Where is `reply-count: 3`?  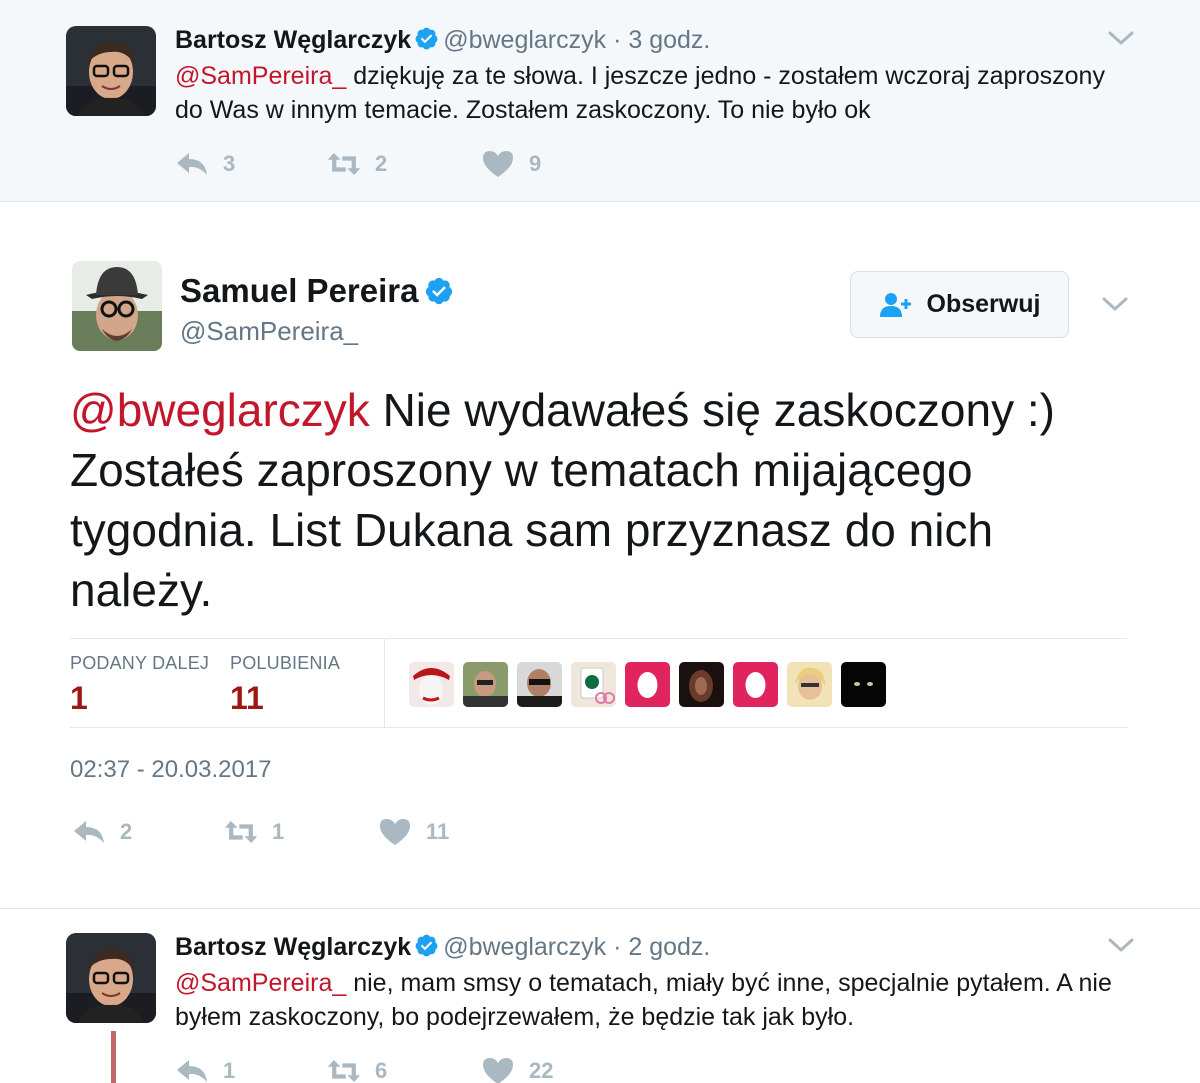 reply-count: 3 is located at coordinates (229, 163).